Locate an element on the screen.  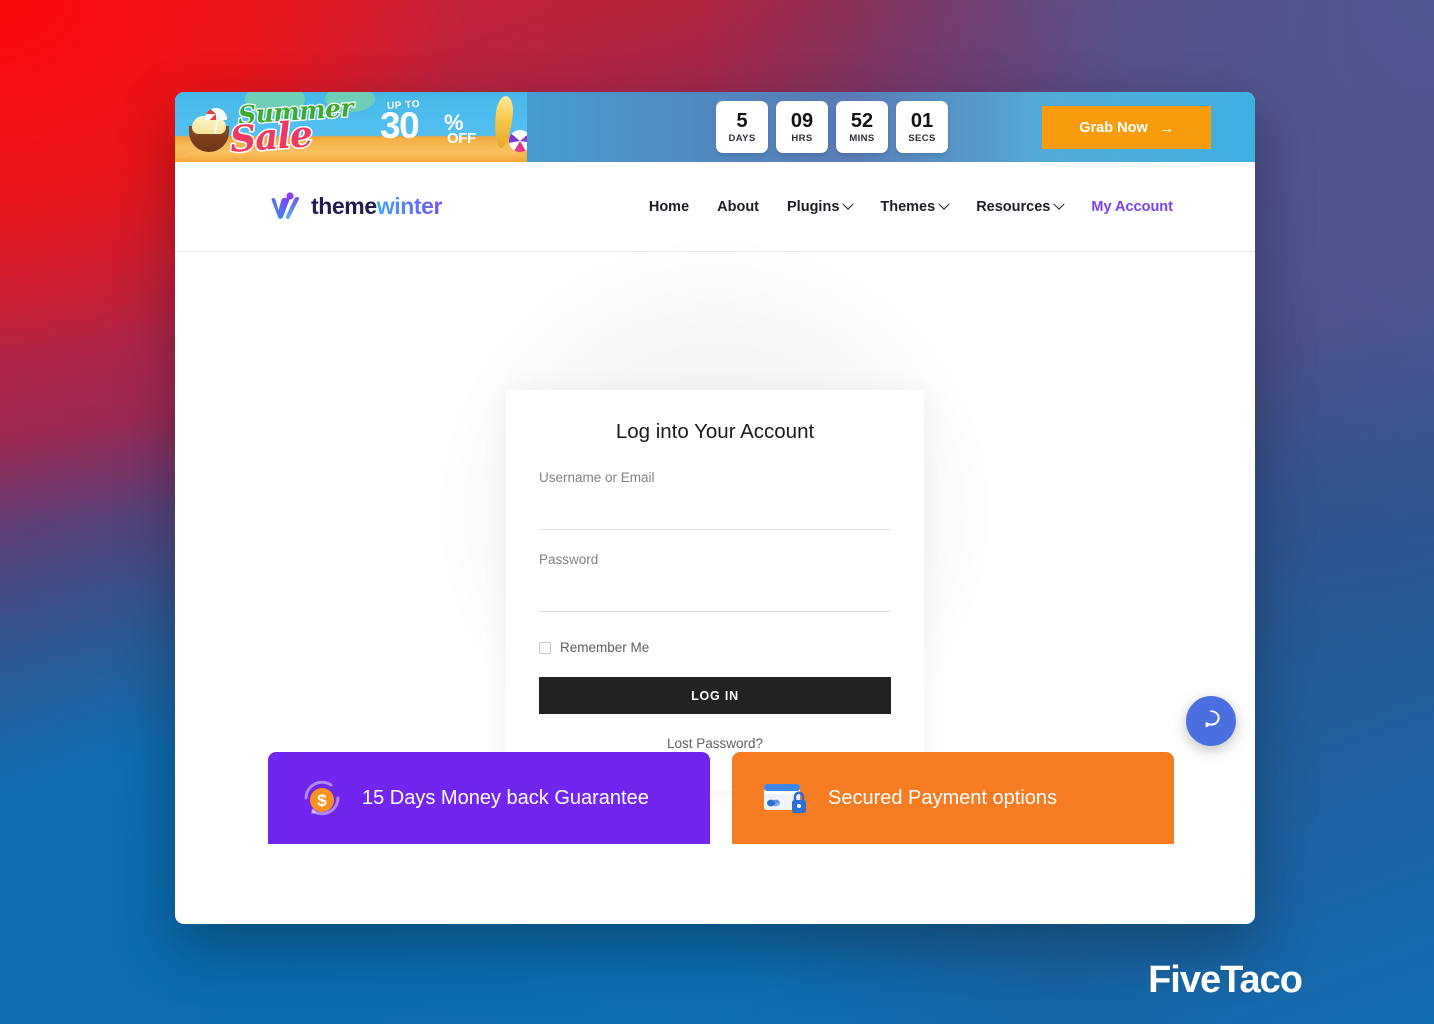
secured-payment-card: Secured Payment options is located at coordinates (953, 798).